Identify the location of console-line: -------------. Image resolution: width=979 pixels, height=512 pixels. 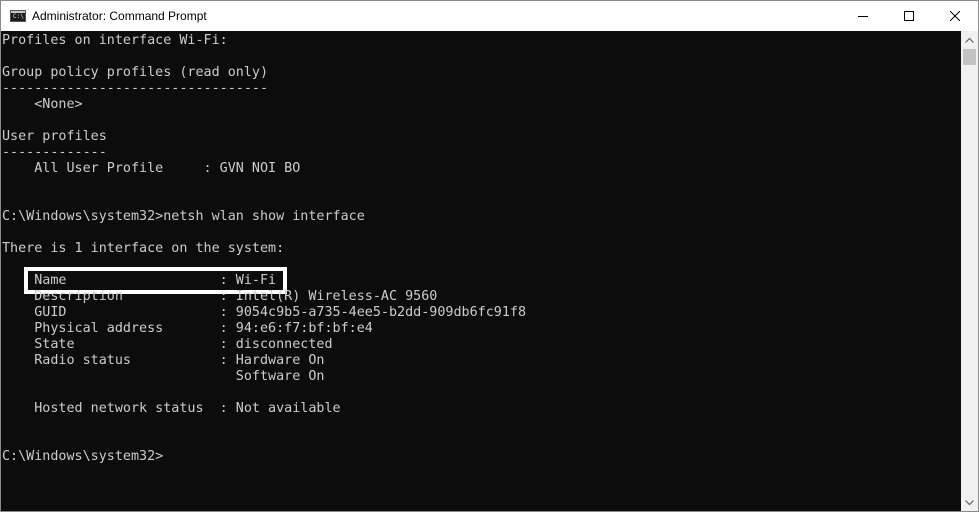
(54, 152).